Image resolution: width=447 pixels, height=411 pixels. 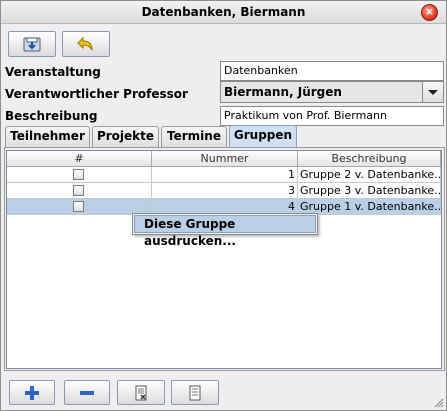 I want to click on professor-select: Biermann, Jürgen, so click(x=332, y=92).